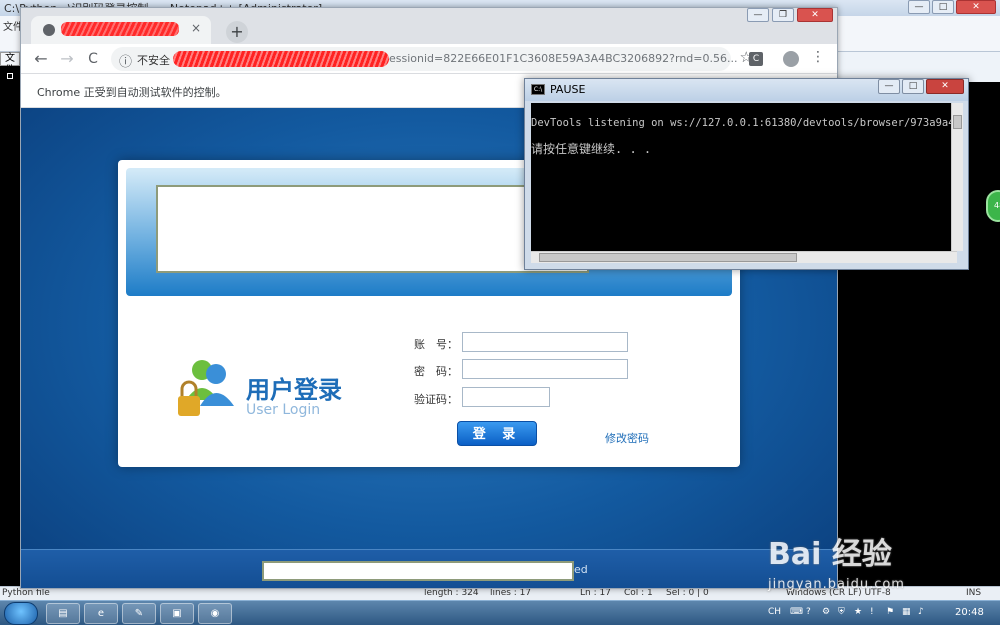 The height and width of the screenshot is (625, 1000). What do you see at coordinates (796, 612) in the screenshot?
I see `keyboard-icon: ⌨` at bounding box center [796, 612].